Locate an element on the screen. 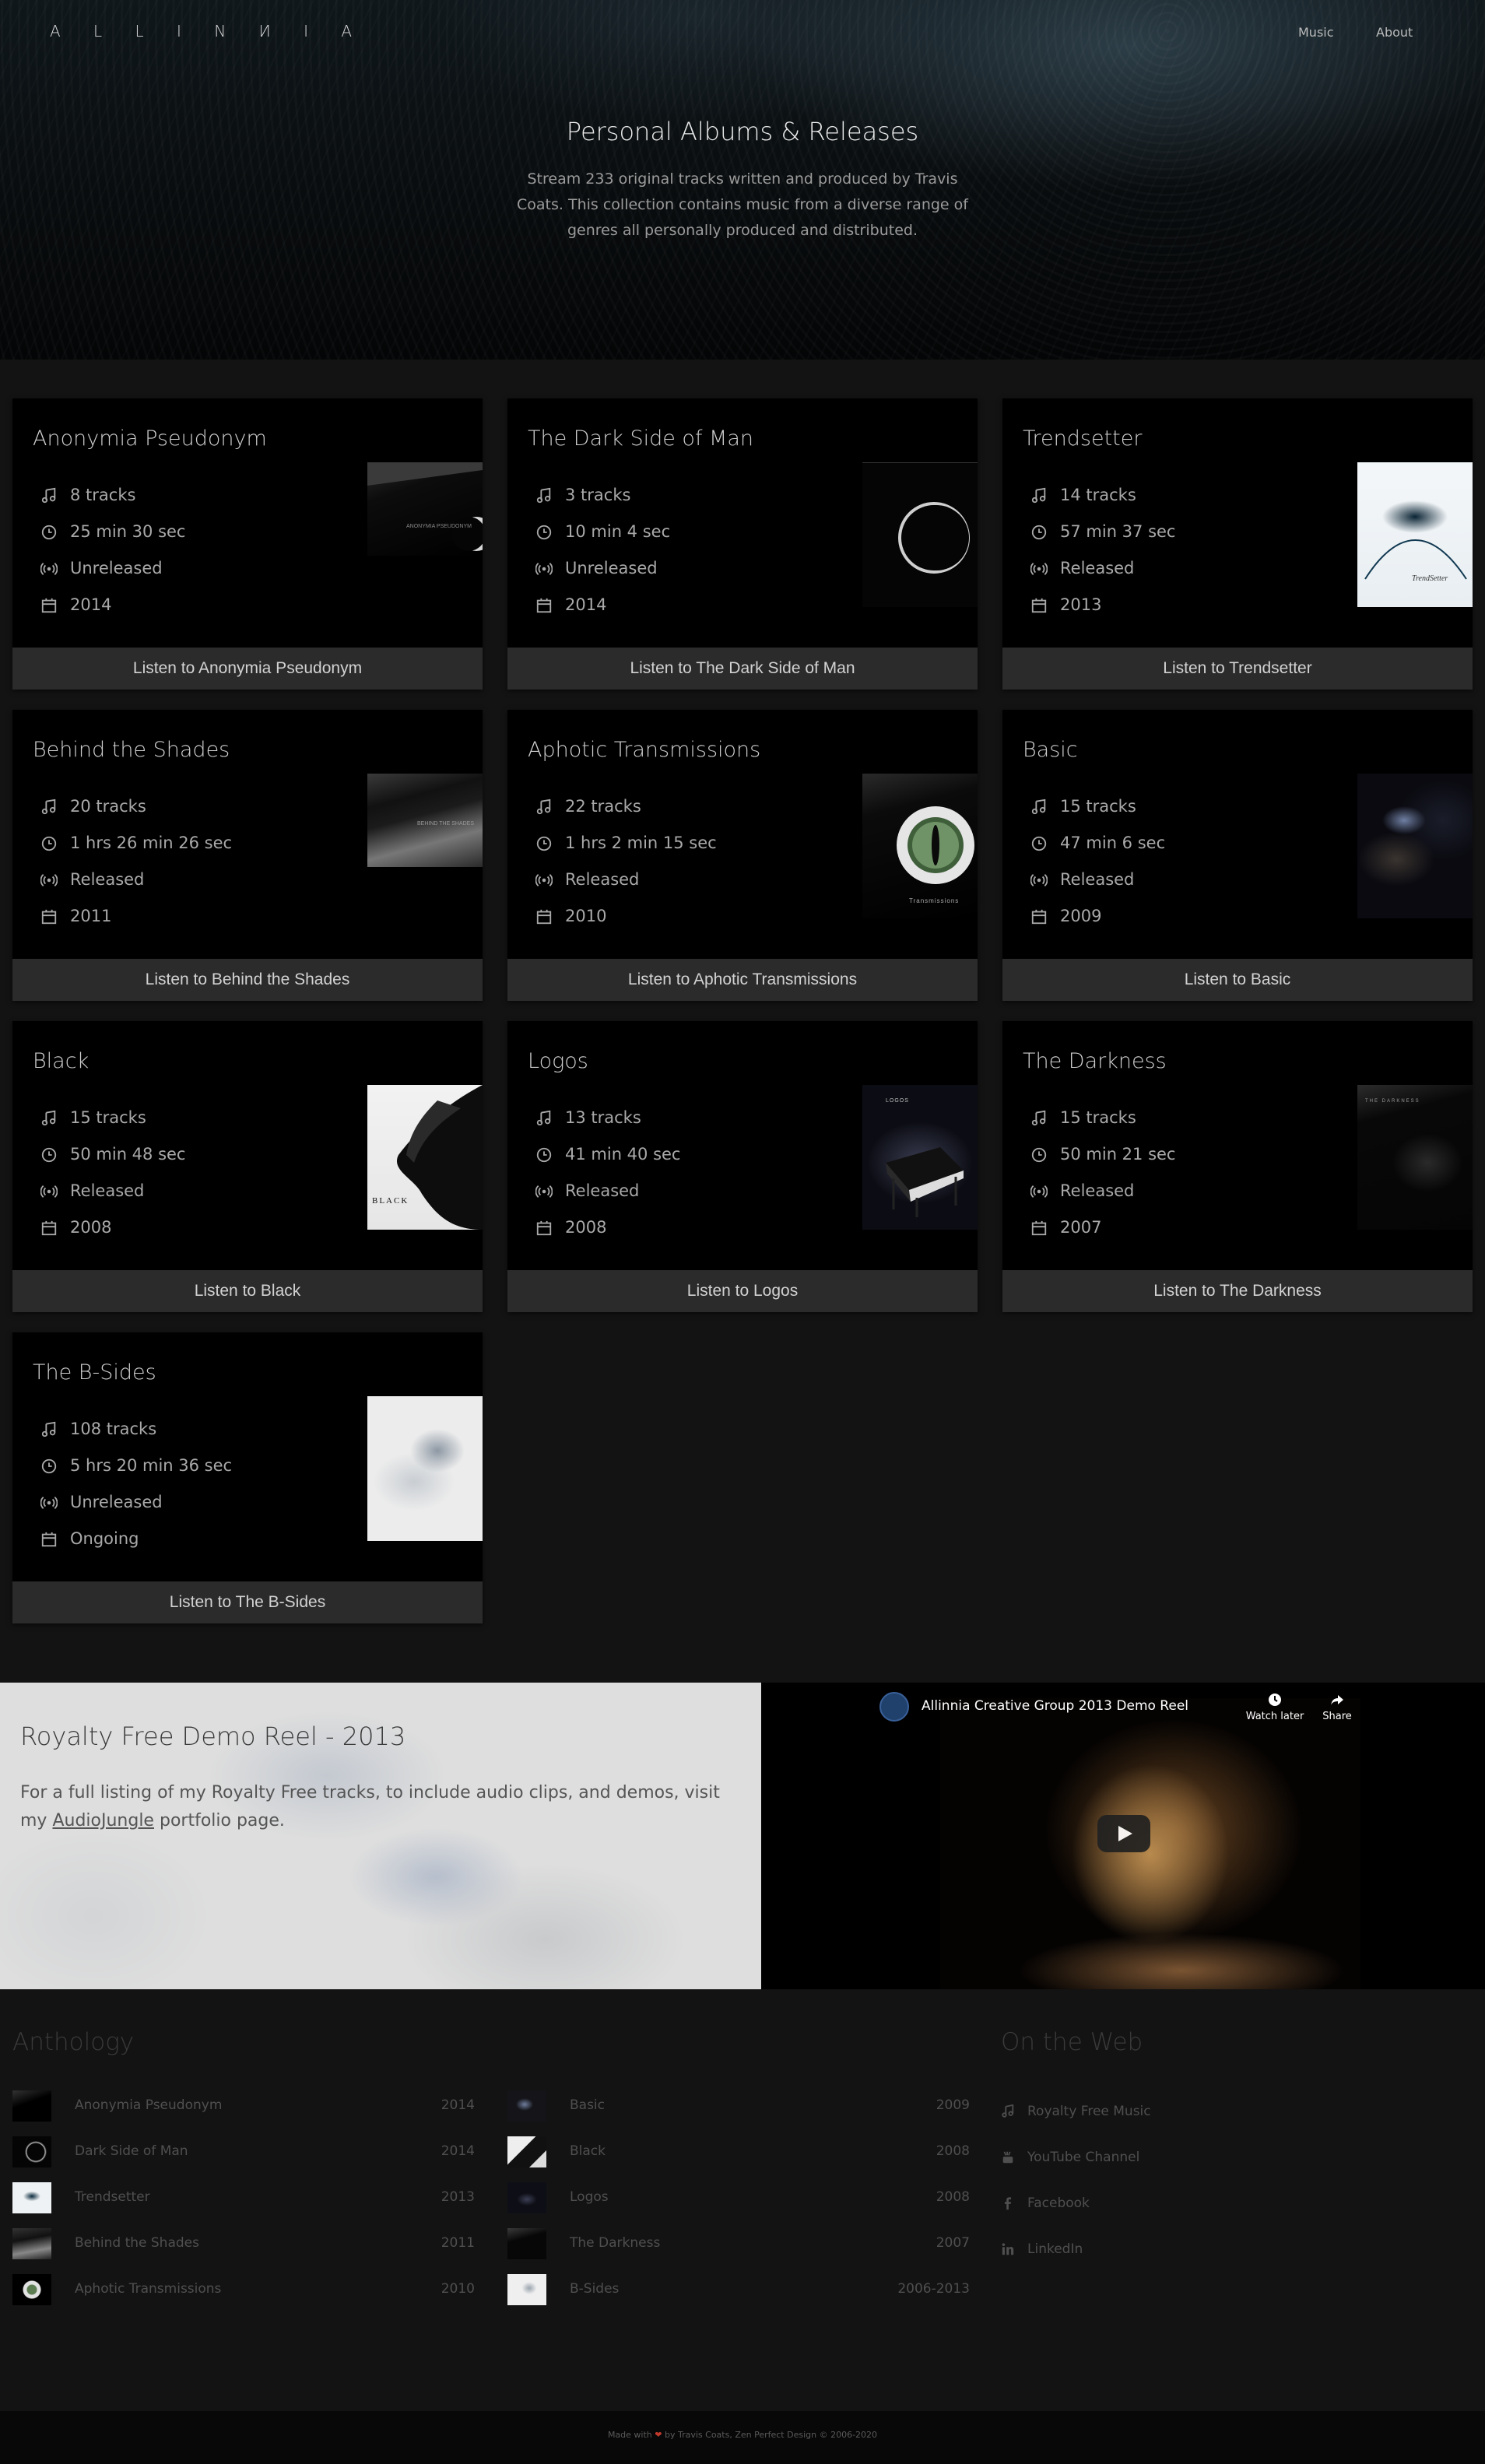 This screenshot has width=1485, height=2464. page-title: Personal Albums & Releases is located at coordinates (742, 131).